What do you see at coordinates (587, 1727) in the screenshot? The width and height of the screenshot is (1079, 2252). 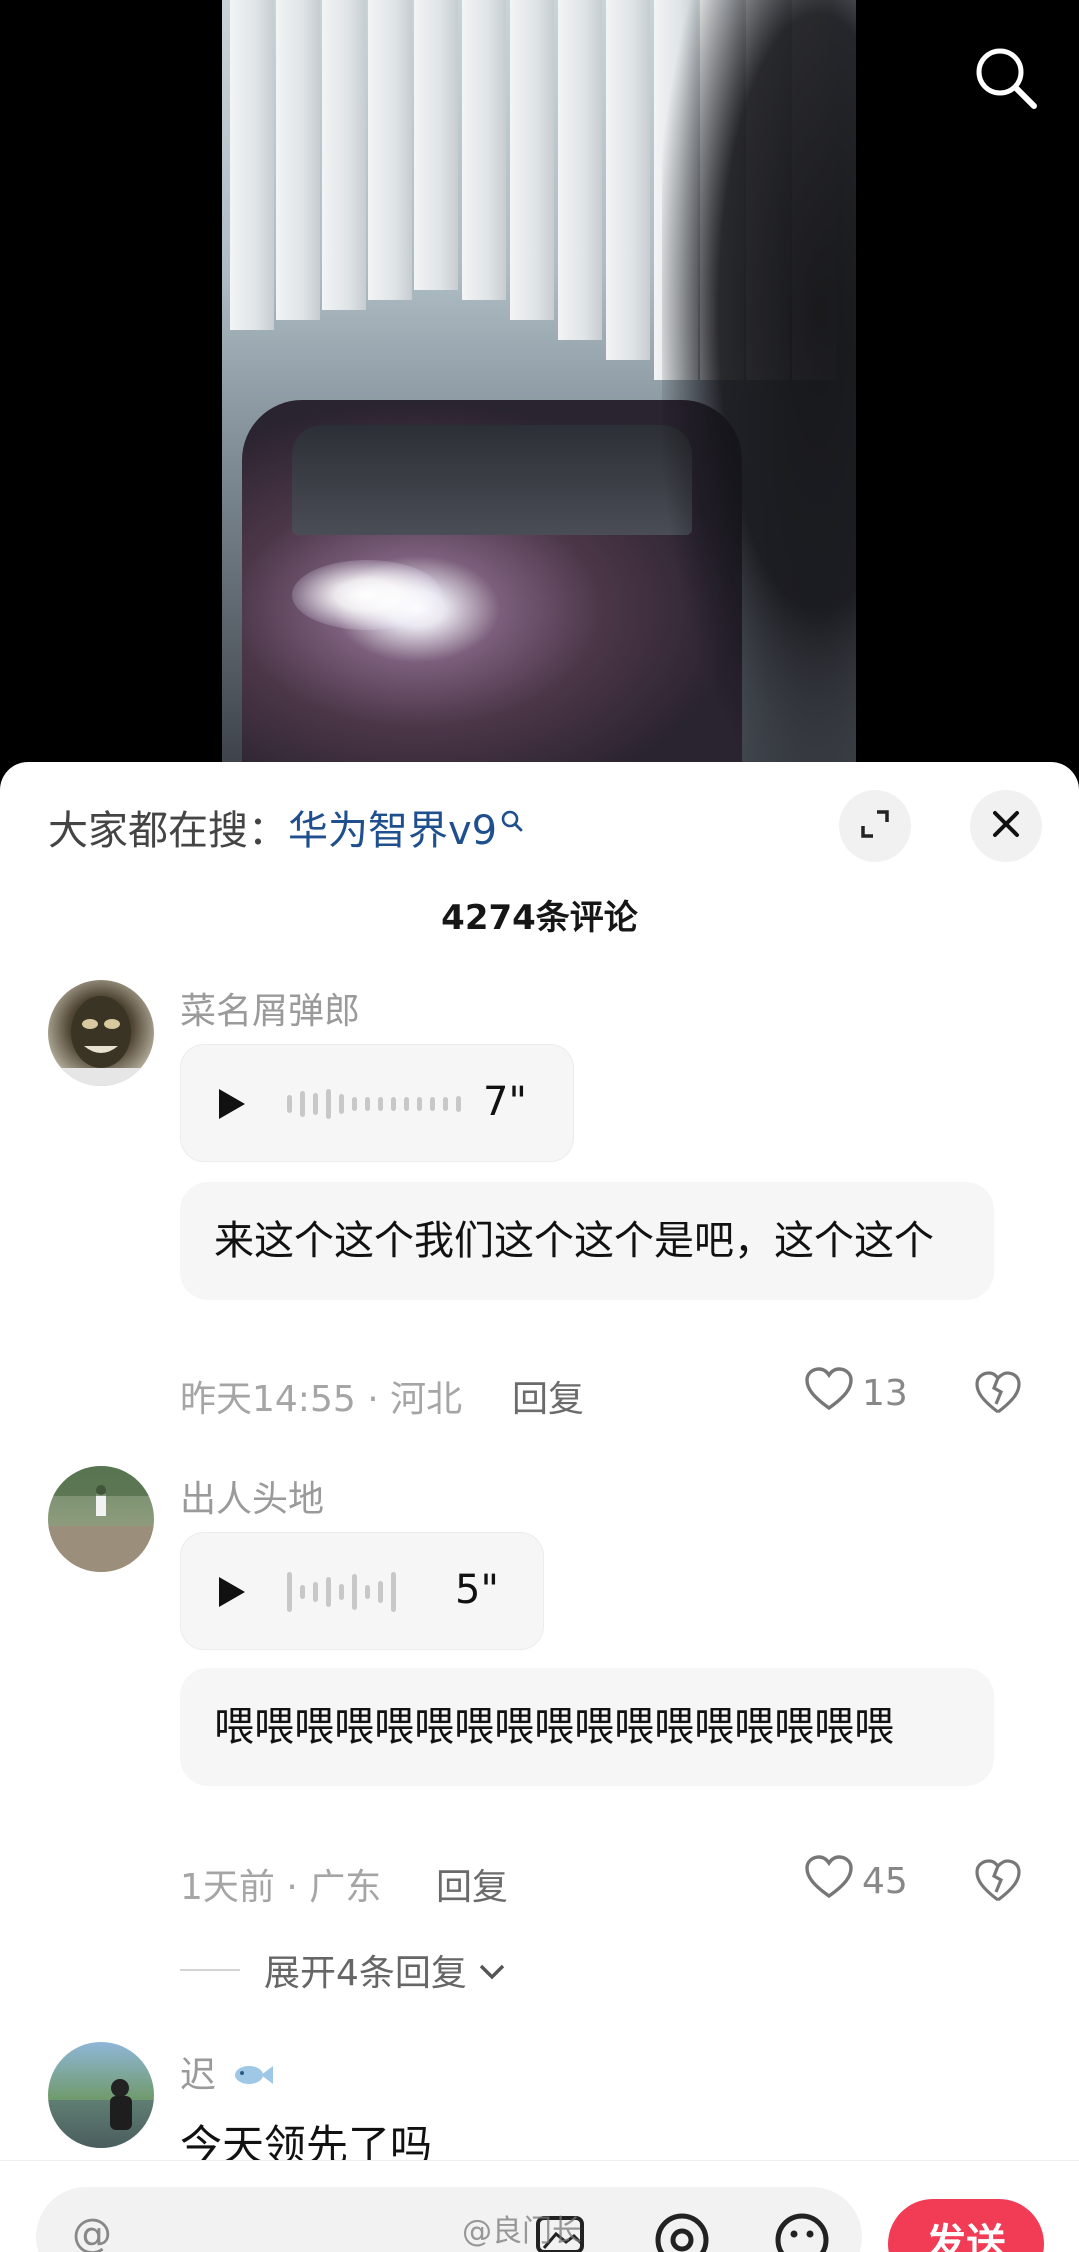 I see `voice-transcript: 喂喂喂喂喂喂喂喂喂喂喂喂喂喂喂喂喂` at bounding box center [587, 1727].